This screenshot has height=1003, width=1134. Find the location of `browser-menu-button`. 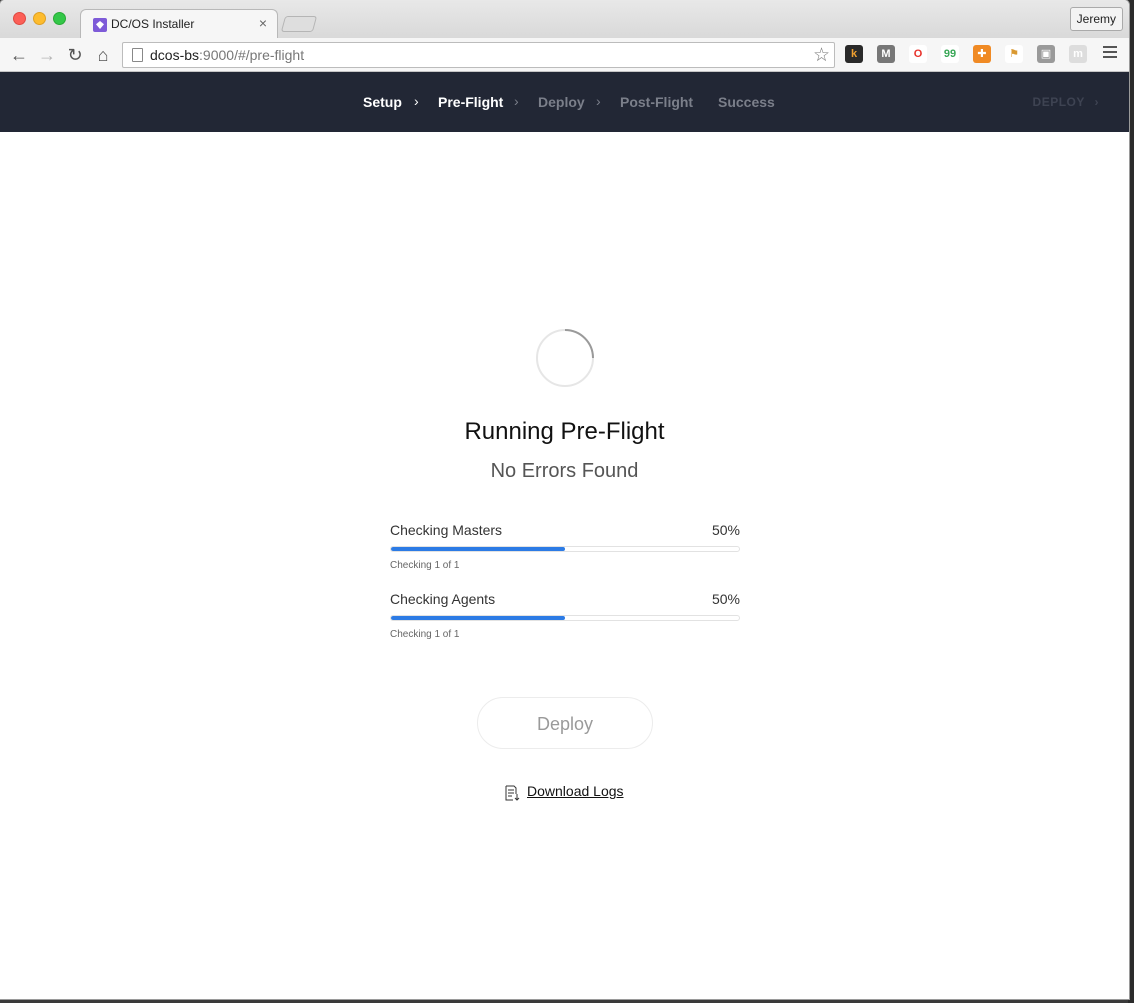

browser-menu-button is located at coordinates (1110, 53).